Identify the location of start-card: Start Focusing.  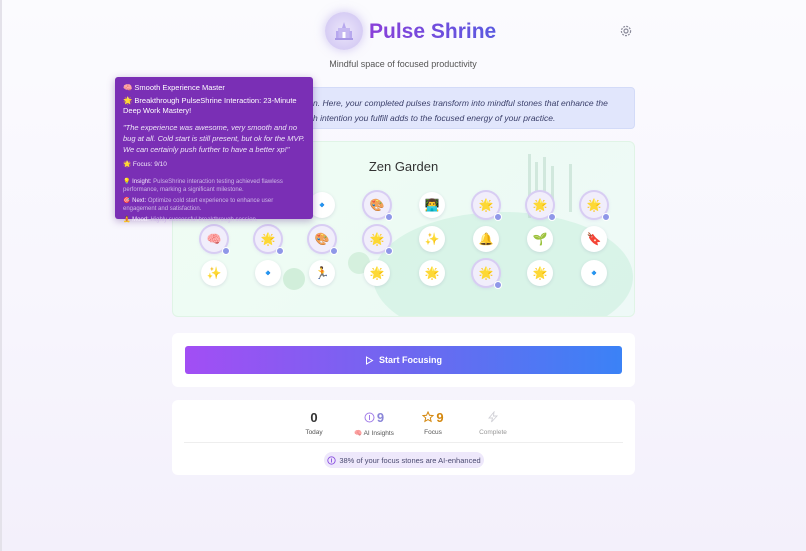
(403, 360).